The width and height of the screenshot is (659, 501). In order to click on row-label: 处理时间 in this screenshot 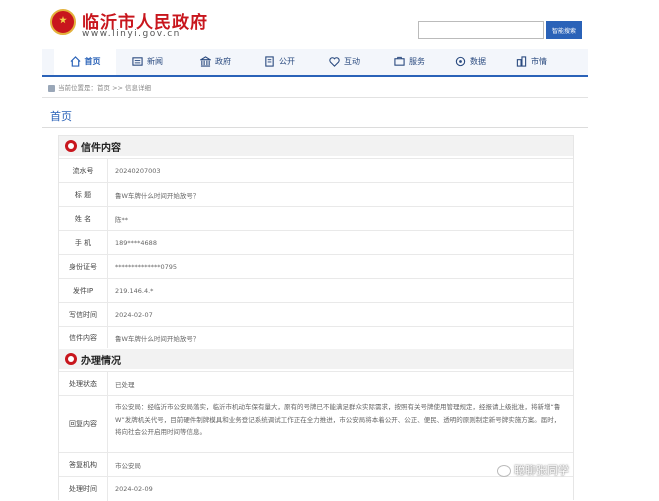, I will do `click(83, 489)`.